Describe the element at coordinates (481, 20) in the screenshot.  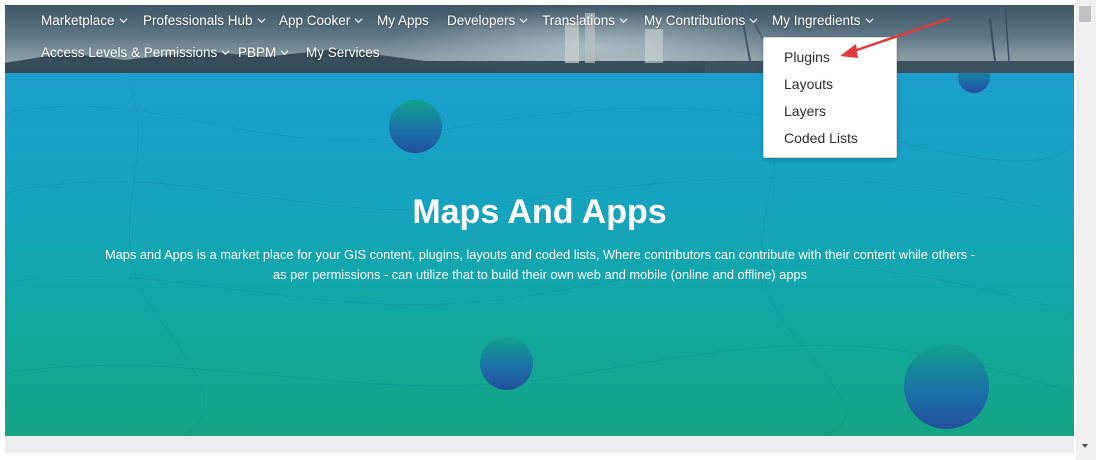
I see `nav-developers-label: Developers` at that location.